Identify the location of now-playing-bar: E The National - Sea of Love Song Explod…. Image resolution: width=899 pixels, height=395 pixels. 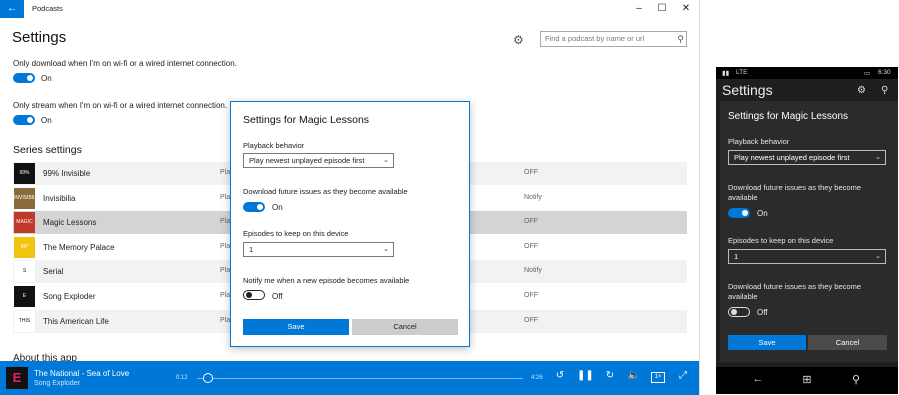
(349, 378).